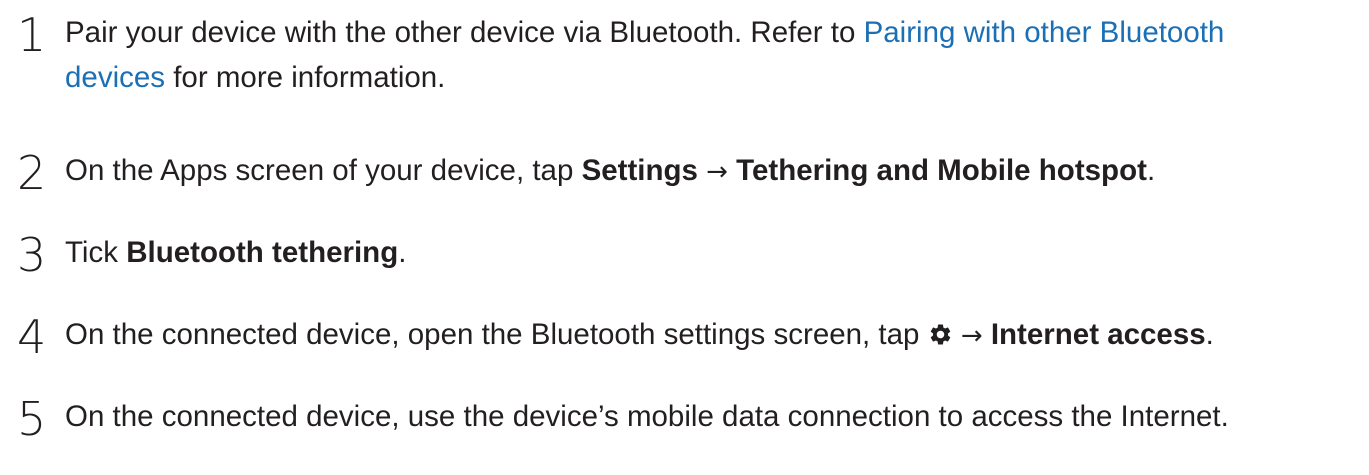 The image size is (1369, 475). Describe the element at coordinates (940, 337) in the screenshot. I see `gear-icon` at that location.